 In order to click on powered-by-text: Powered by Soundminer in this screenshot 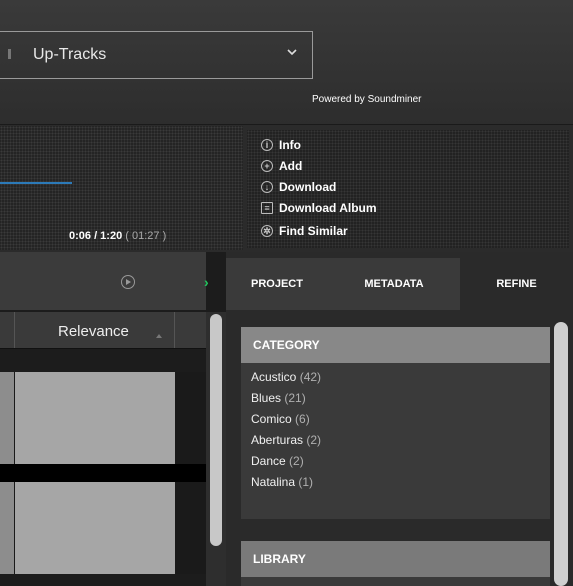, I will do `click(367, 99)`.